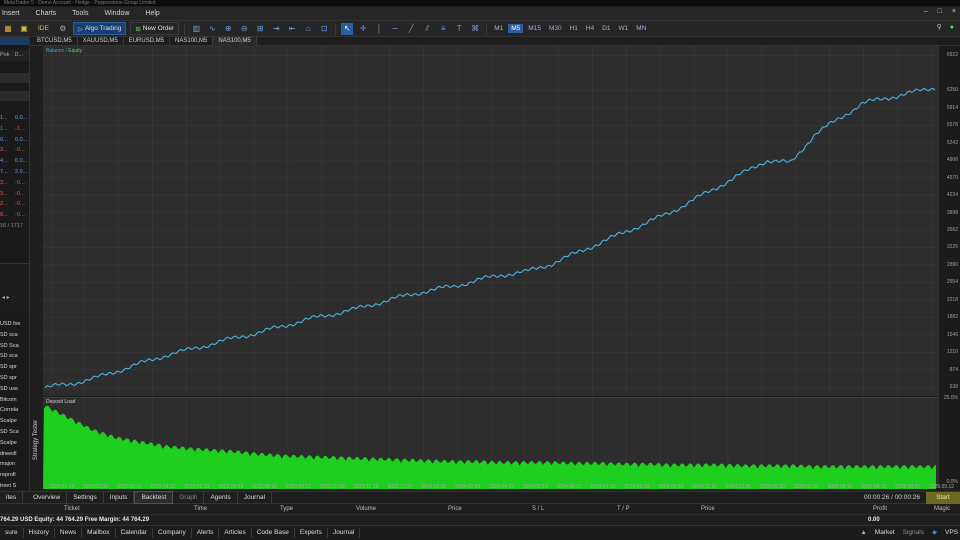 The width and height of the screenshot is (960, 540). Describe the element at coordinates (14, 464) in the screenshot. I see `list-item: majon` at that location.